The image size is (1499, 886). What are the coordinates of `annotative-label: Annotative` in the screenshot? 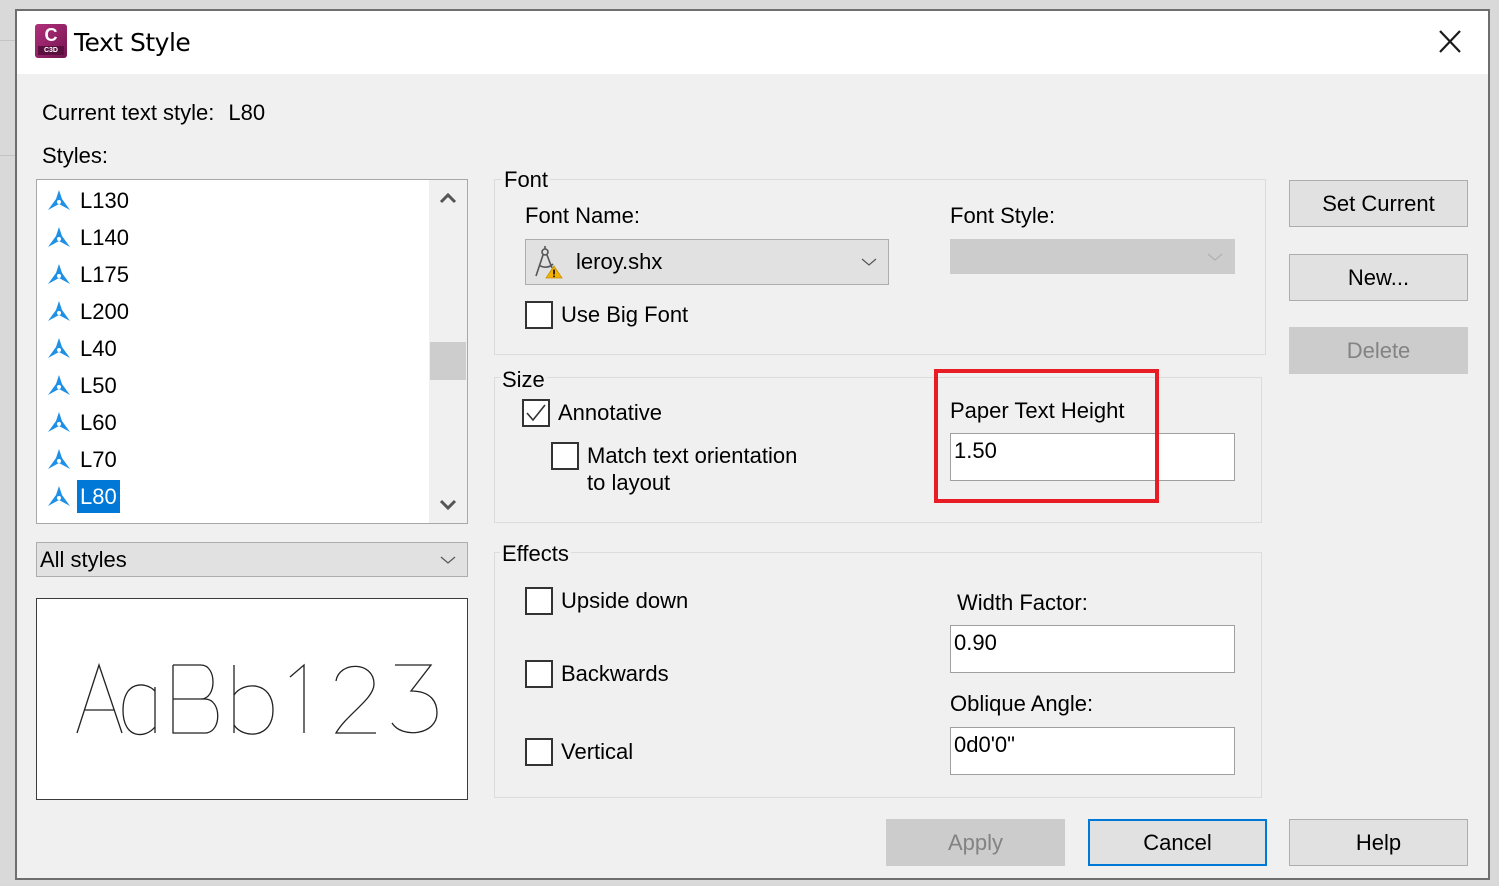 It's located at (610, 412).